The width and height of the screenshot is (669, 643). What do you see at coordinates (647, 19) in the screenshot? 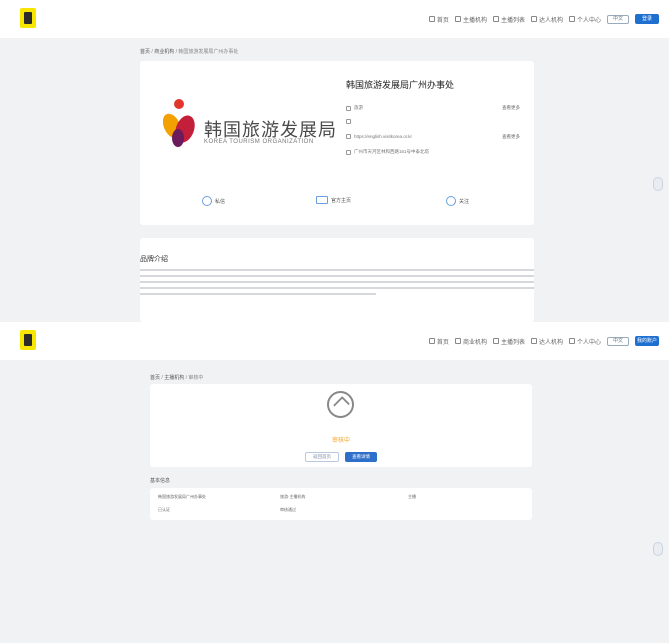
I see `login-button: 登录` at bounding box center [647, 19].